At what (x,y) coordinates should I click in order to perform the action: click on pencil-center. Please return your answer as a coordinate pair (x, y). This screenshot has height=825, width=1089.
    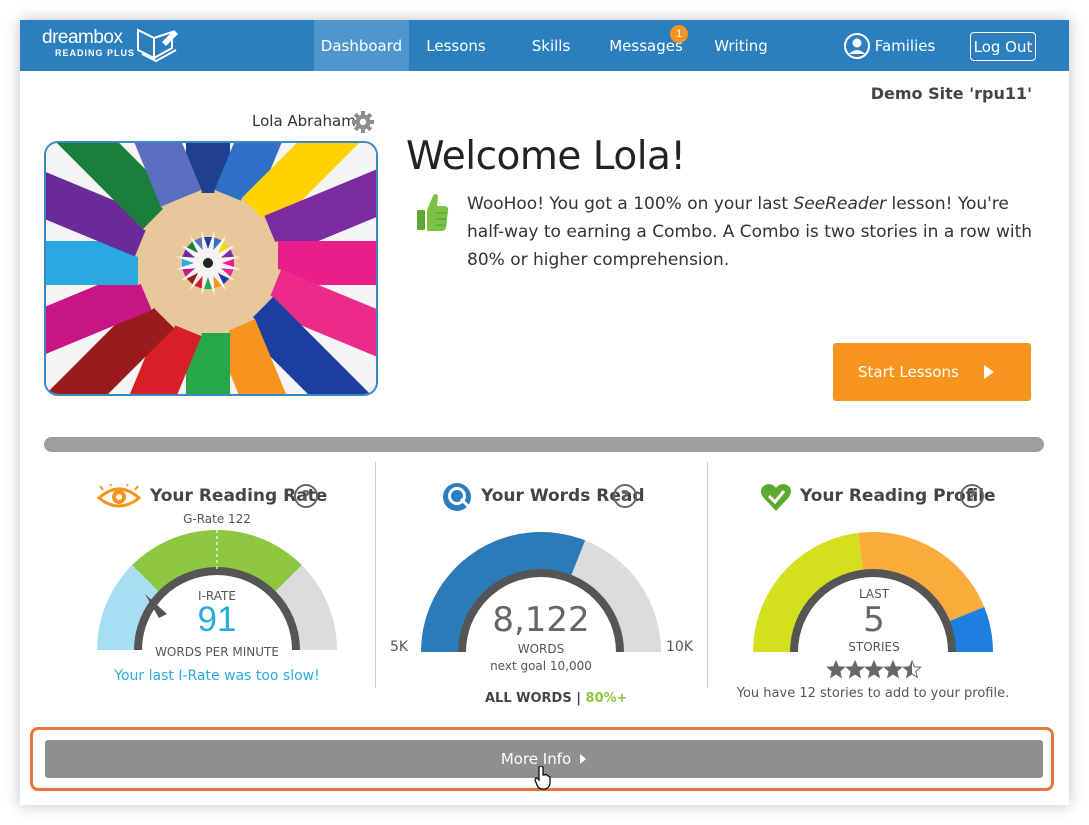
    Looking at the image, I should click on (208, 263).